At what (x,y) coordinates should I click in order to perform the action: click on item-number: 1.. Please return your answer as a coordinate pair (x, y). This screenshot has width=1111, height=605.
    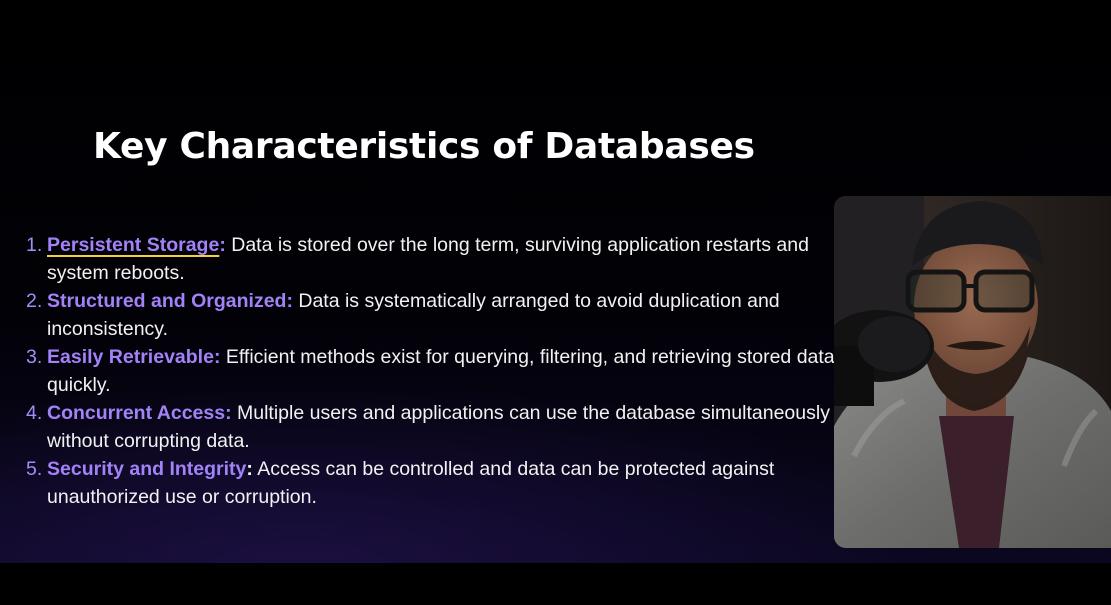
    Looking at the image, I should click on (34, 245).